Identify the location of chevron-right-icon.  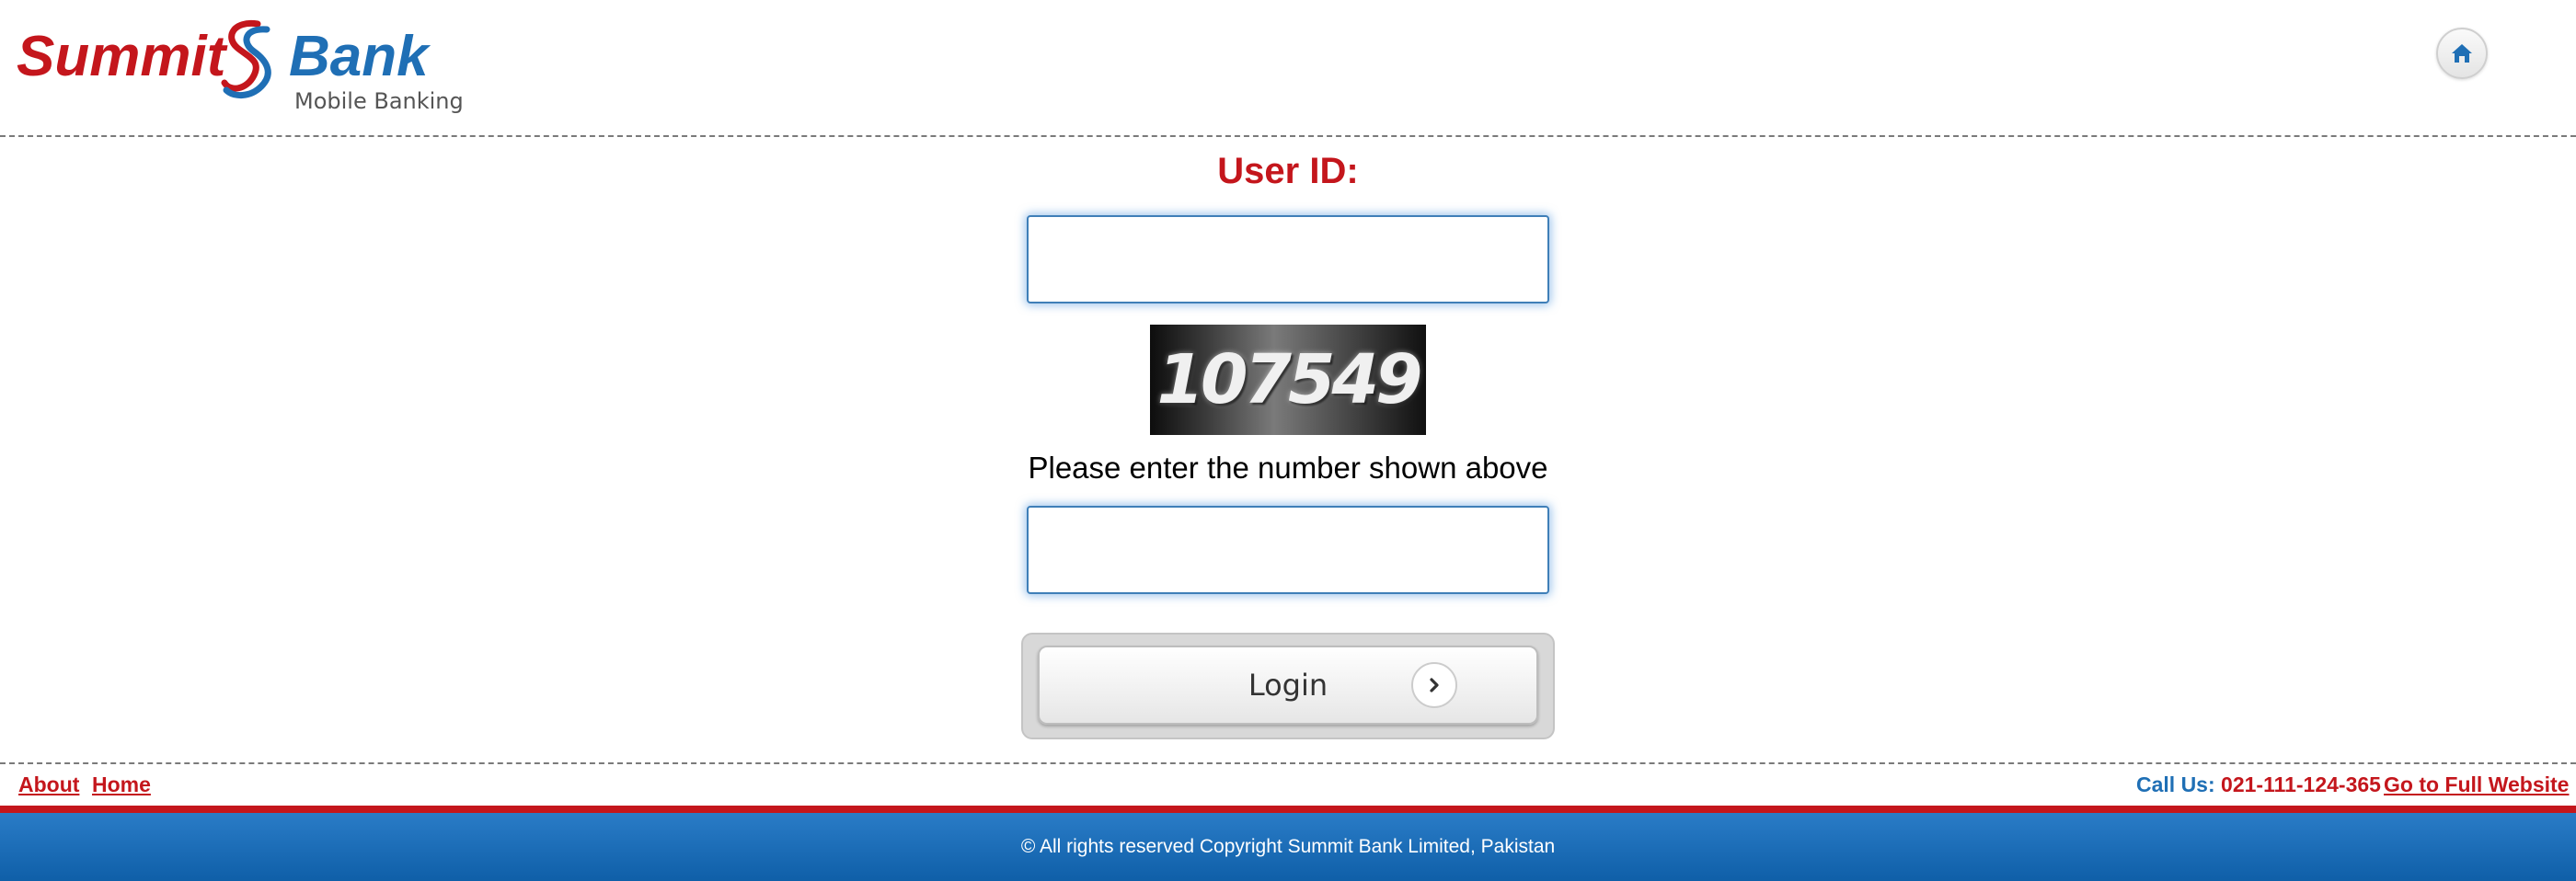
(1434, 685).